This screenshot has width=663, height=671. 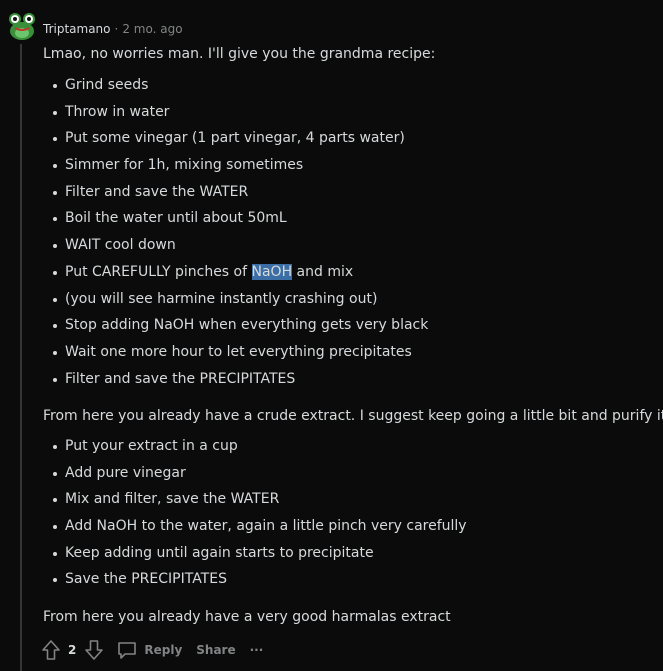 I want to click on comment-actions: 2 Reply Share ···, so click(x=151, y=650).